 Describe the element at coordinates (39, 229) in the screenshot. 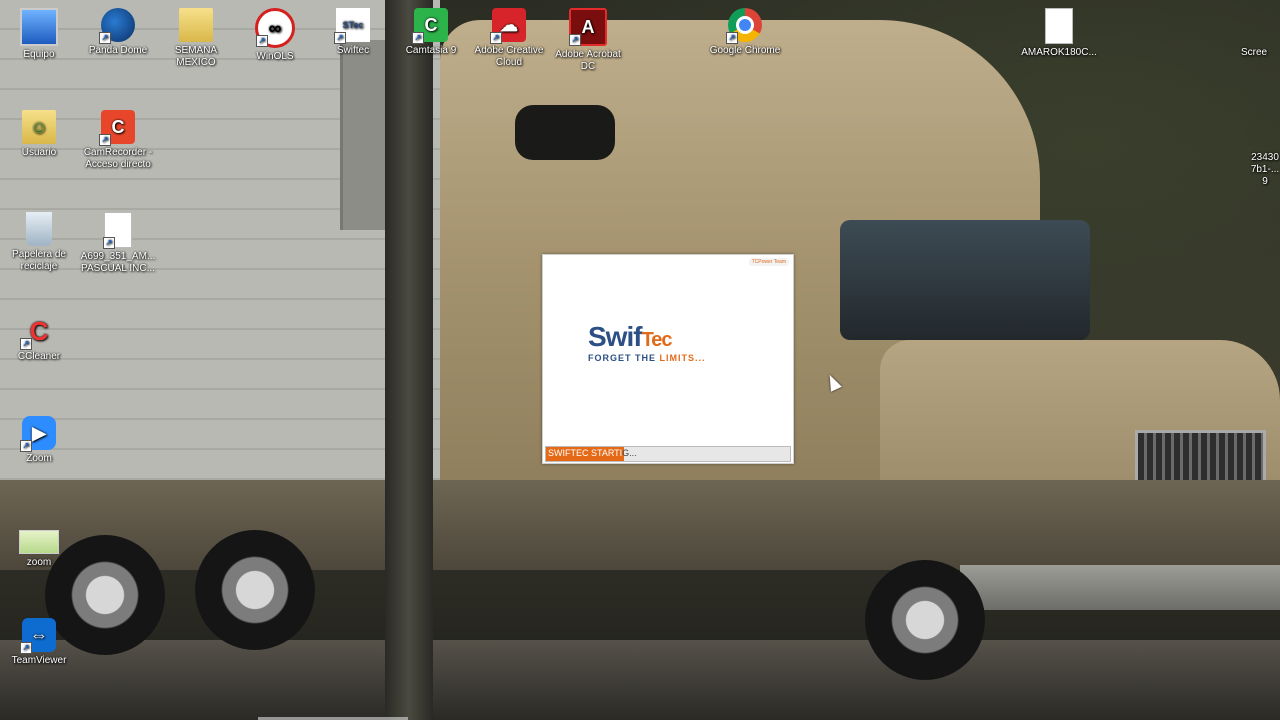

I see `recycle-bin-icon` at that location.